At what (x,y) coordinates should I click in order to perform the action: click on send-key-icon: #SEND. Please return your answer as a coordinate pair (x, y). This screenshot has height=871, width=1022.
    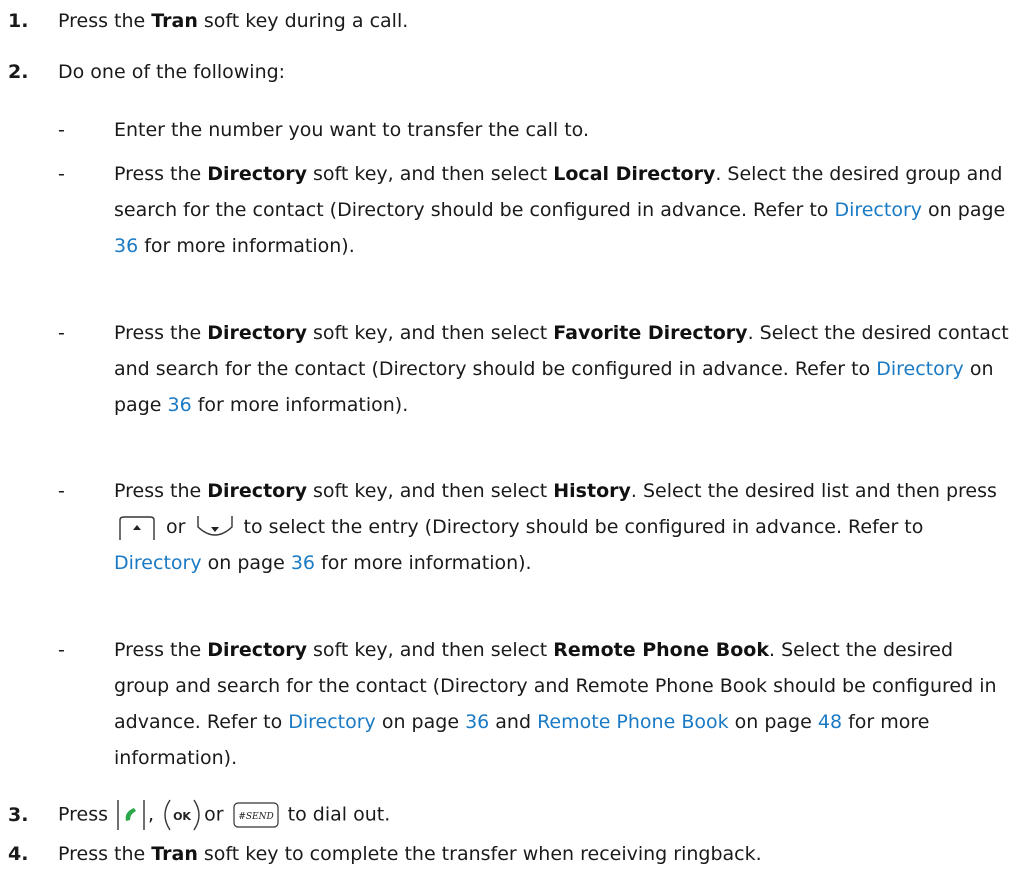
    Looking at the image, I should click on (256, 815).